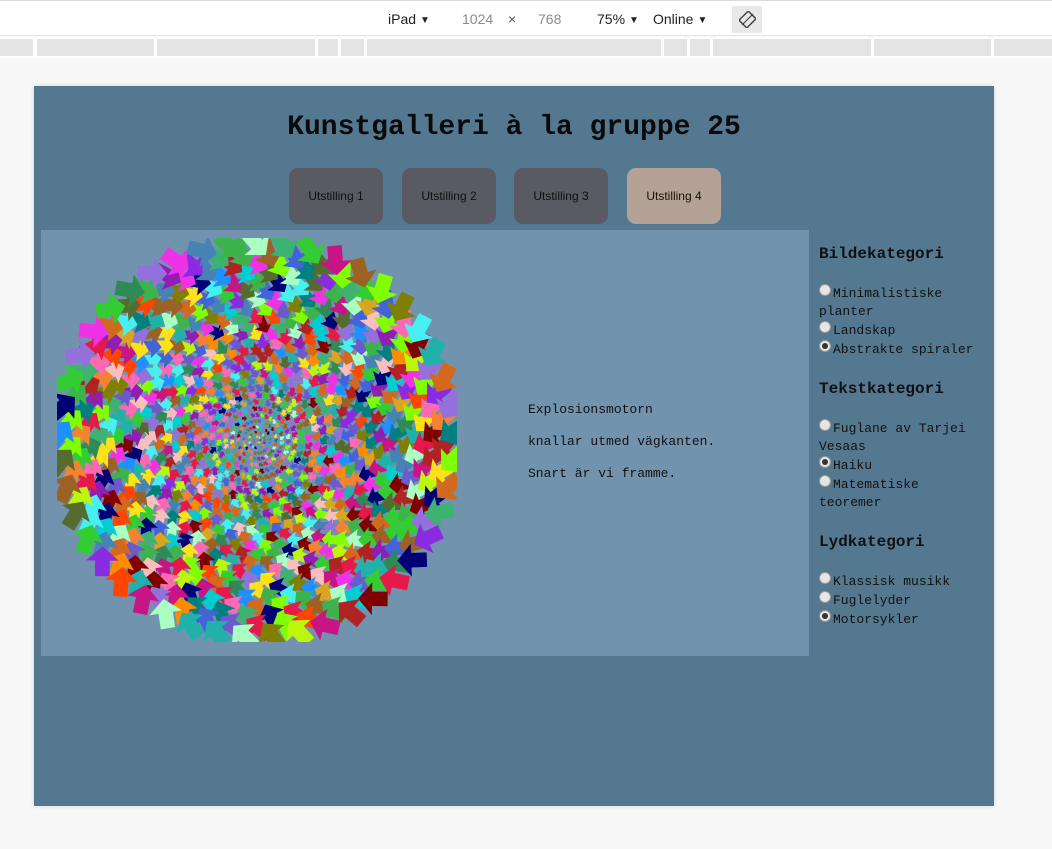 The height and width of the screenshot is (849, 1052). What do you see at coordinates (892, 581) in the screenshot?
I see `option-label: Klassisk musikk` at bounding box center [892, 581].